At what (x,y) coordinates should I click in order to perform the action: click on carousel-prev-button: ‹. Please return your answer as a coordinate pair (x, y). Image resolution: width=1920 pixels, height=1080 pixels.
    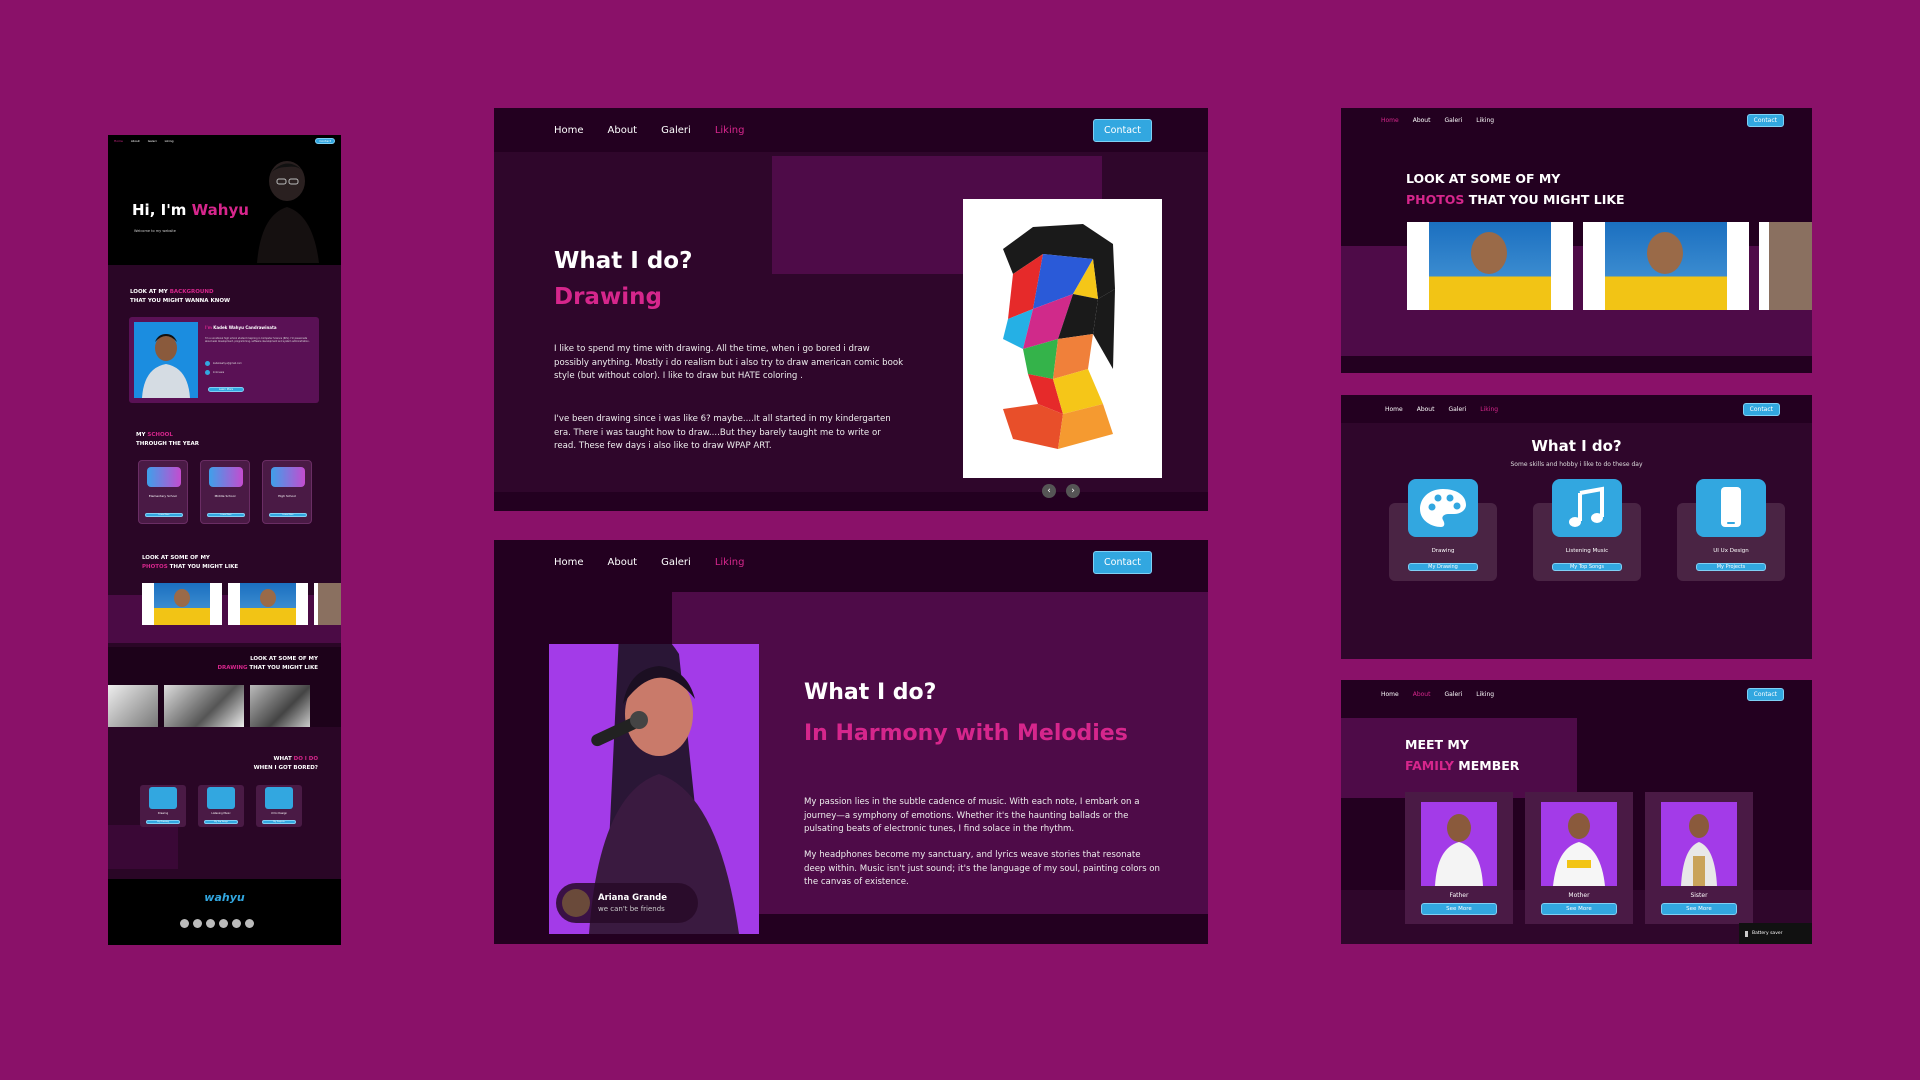
    Looking at the image, I should click on (1049, 491).